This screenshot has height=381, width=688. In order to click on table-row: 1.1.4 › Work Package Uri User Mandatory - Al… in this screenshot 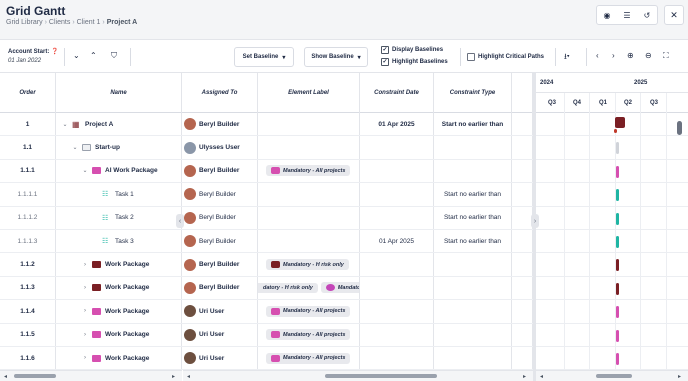, I will do `click(266, 312)`.